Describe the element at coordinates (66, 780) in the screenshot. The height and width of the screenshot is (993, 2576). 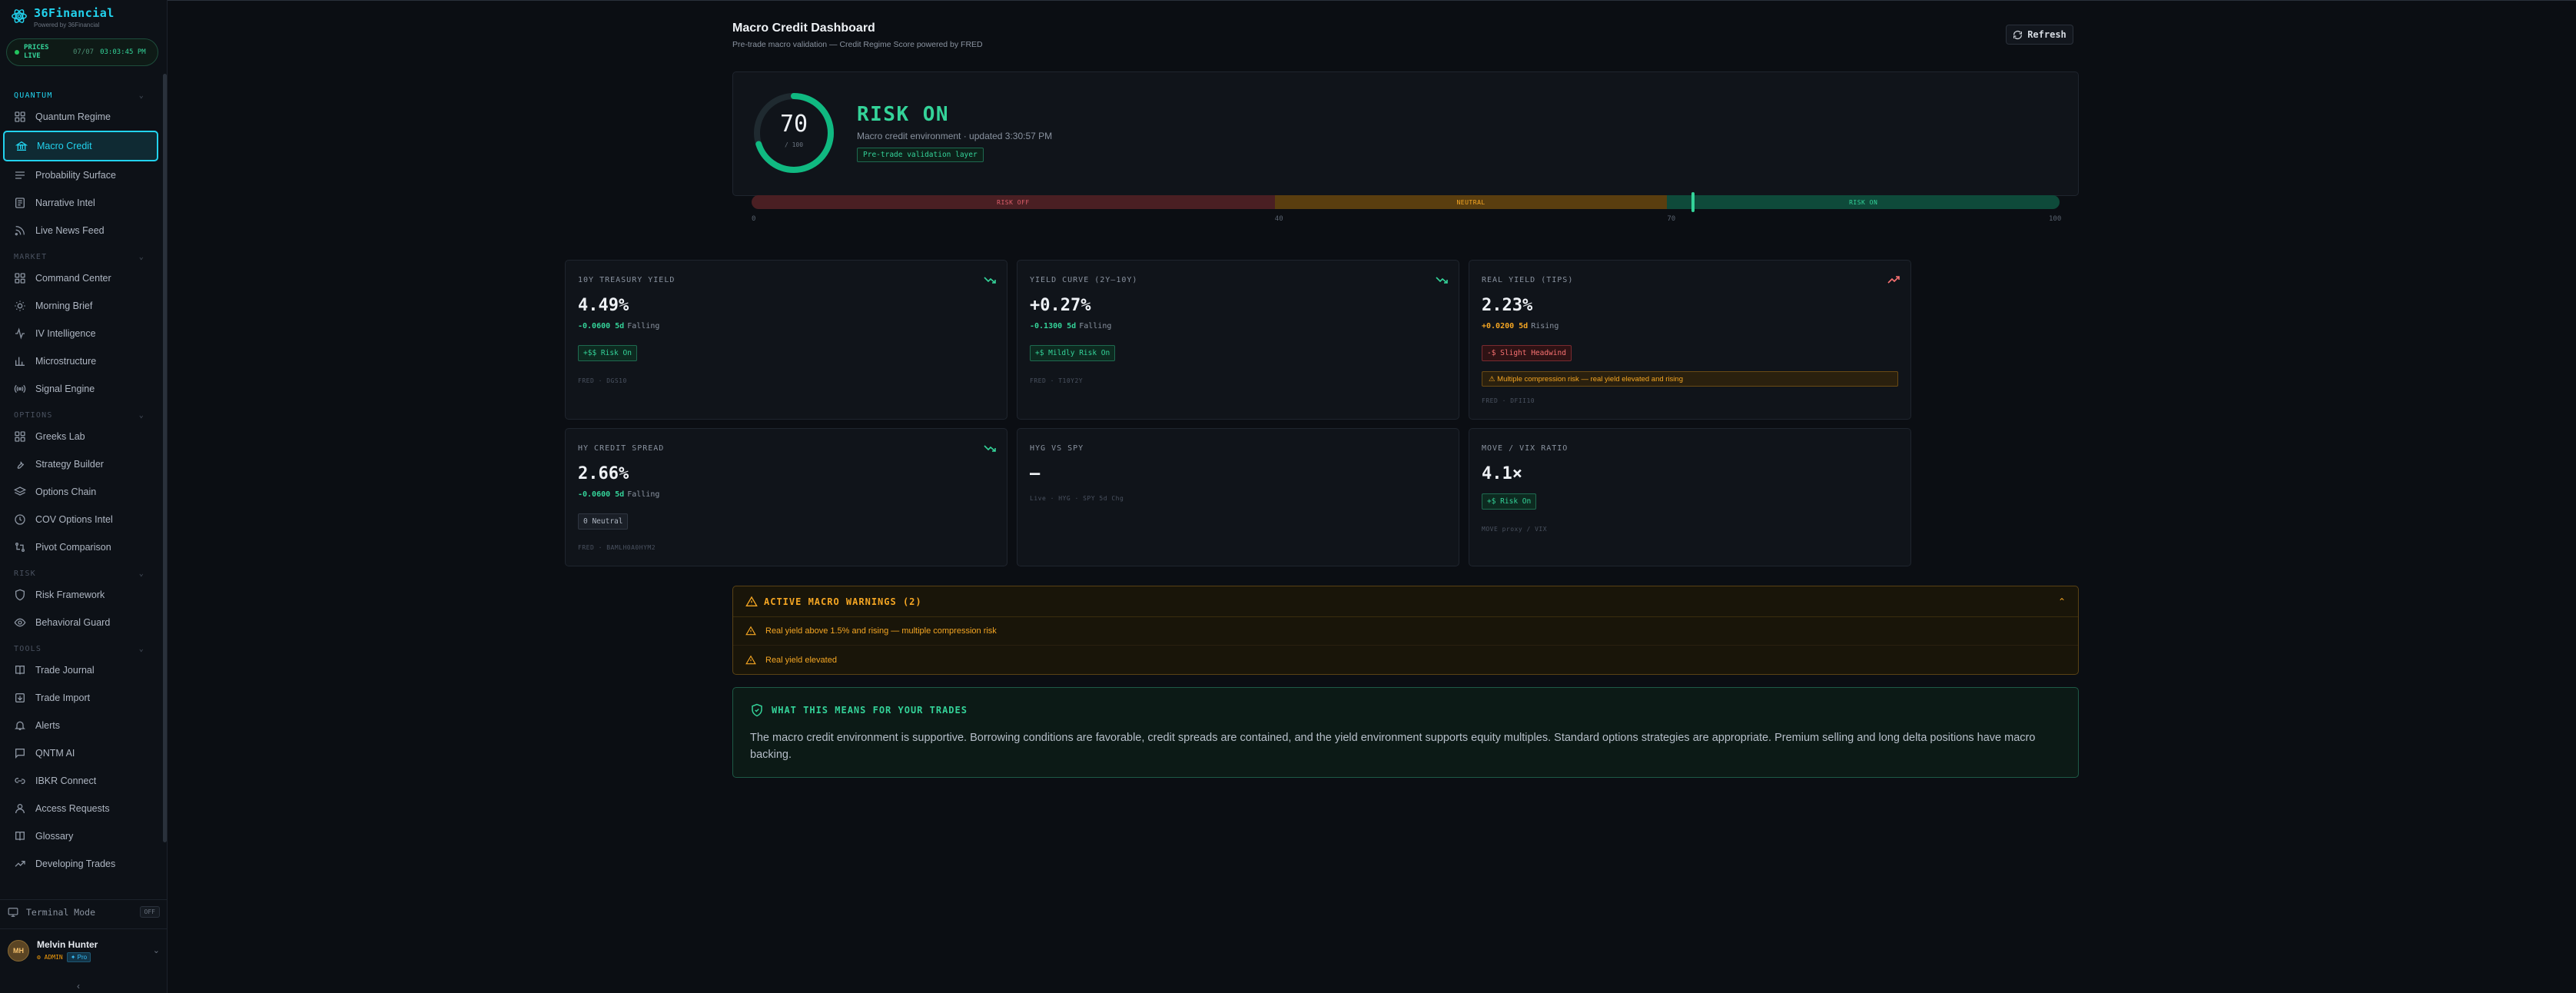
I see `sidebar-item-label: IBKR Connect` at that location.